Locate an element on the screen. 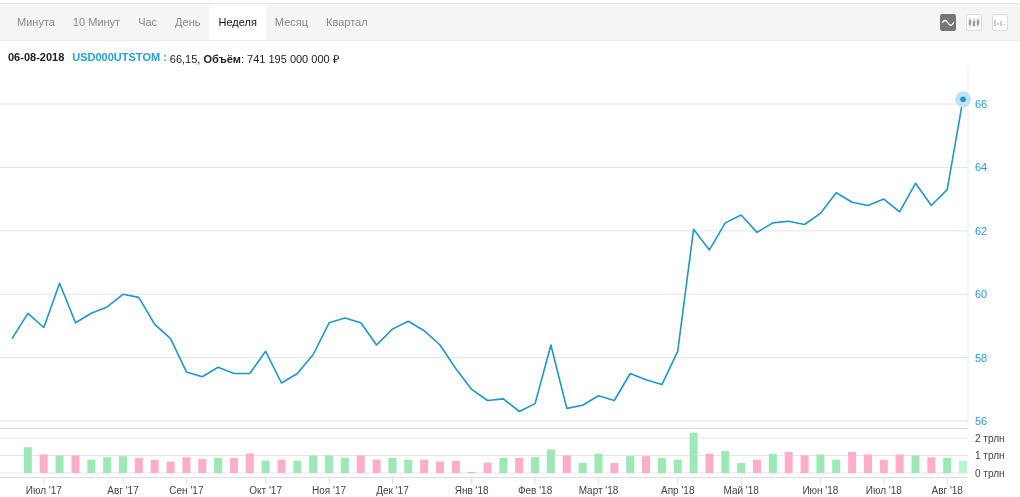 The height and width of the screenshot is (497, 1020). ticker-label: USD000UTSTOM : is located at coordinates (119, 58).